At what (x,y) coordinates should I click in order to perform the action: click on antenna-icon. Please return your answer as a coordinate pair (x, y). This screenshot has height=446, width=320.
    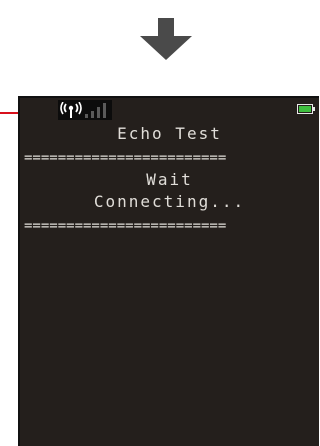
    Looking at the image, I should click on (71, 110).